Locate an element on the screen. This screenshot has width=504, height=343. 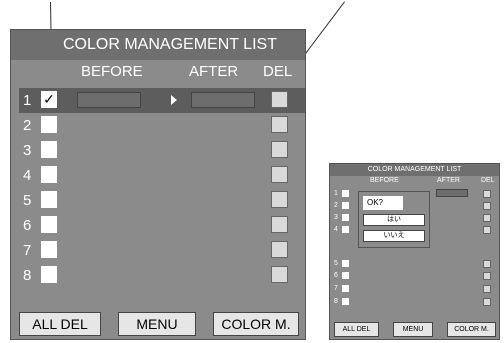
confirm-prompt: OK? is located at coordinates (383, 203).